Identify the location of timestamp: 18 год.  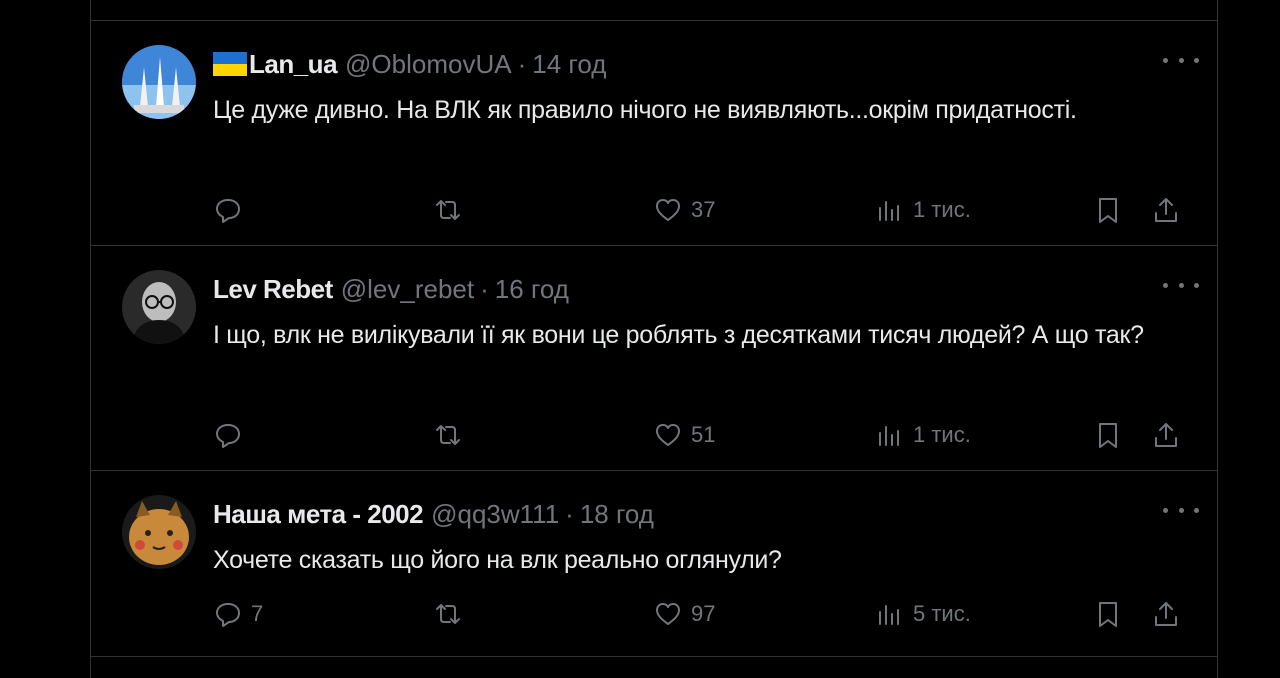
(617, 514).